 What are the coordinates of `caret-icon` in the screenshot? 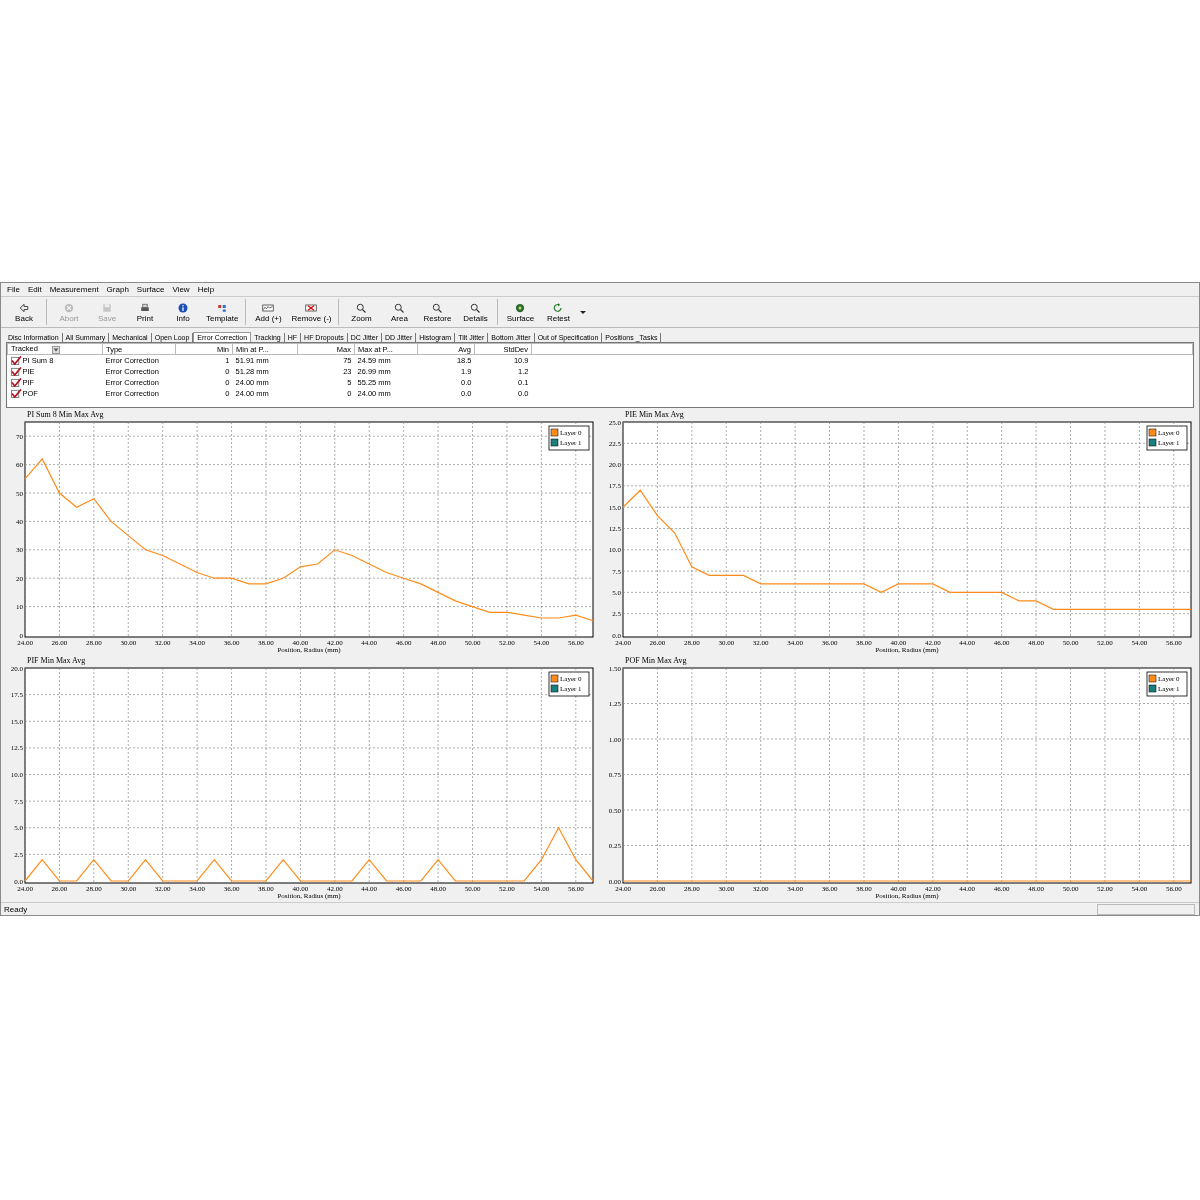 It's located at (583, 312).